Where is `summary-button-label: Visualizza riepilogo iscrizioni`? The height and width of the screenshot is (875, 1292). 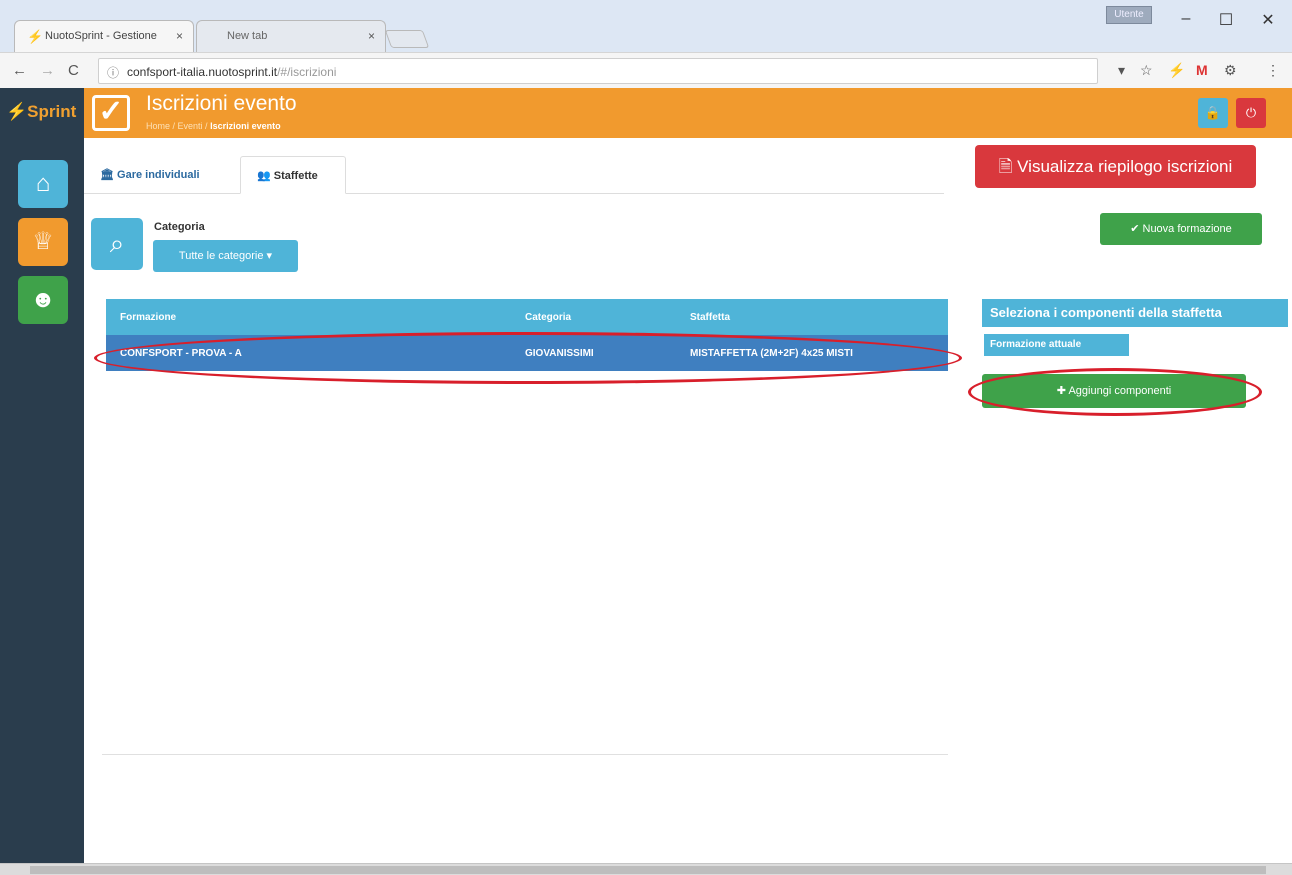 summary-button-label: Visualizza riepilogo iscrizioni is located at coordinates (1125, 166).